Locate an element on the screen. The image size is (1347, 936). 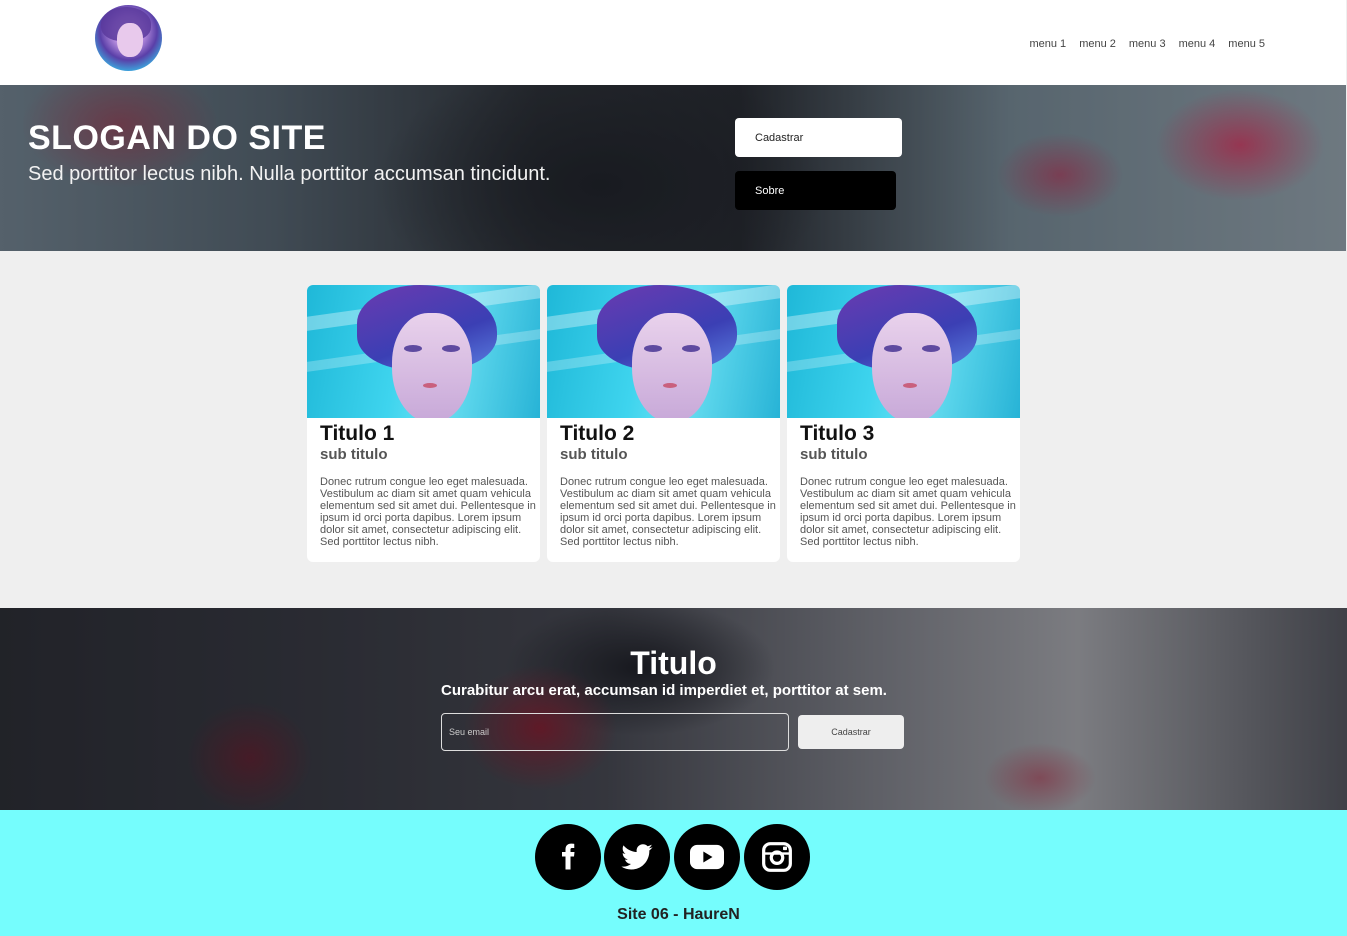
youtube-icon is located at coordinates (707, 857).